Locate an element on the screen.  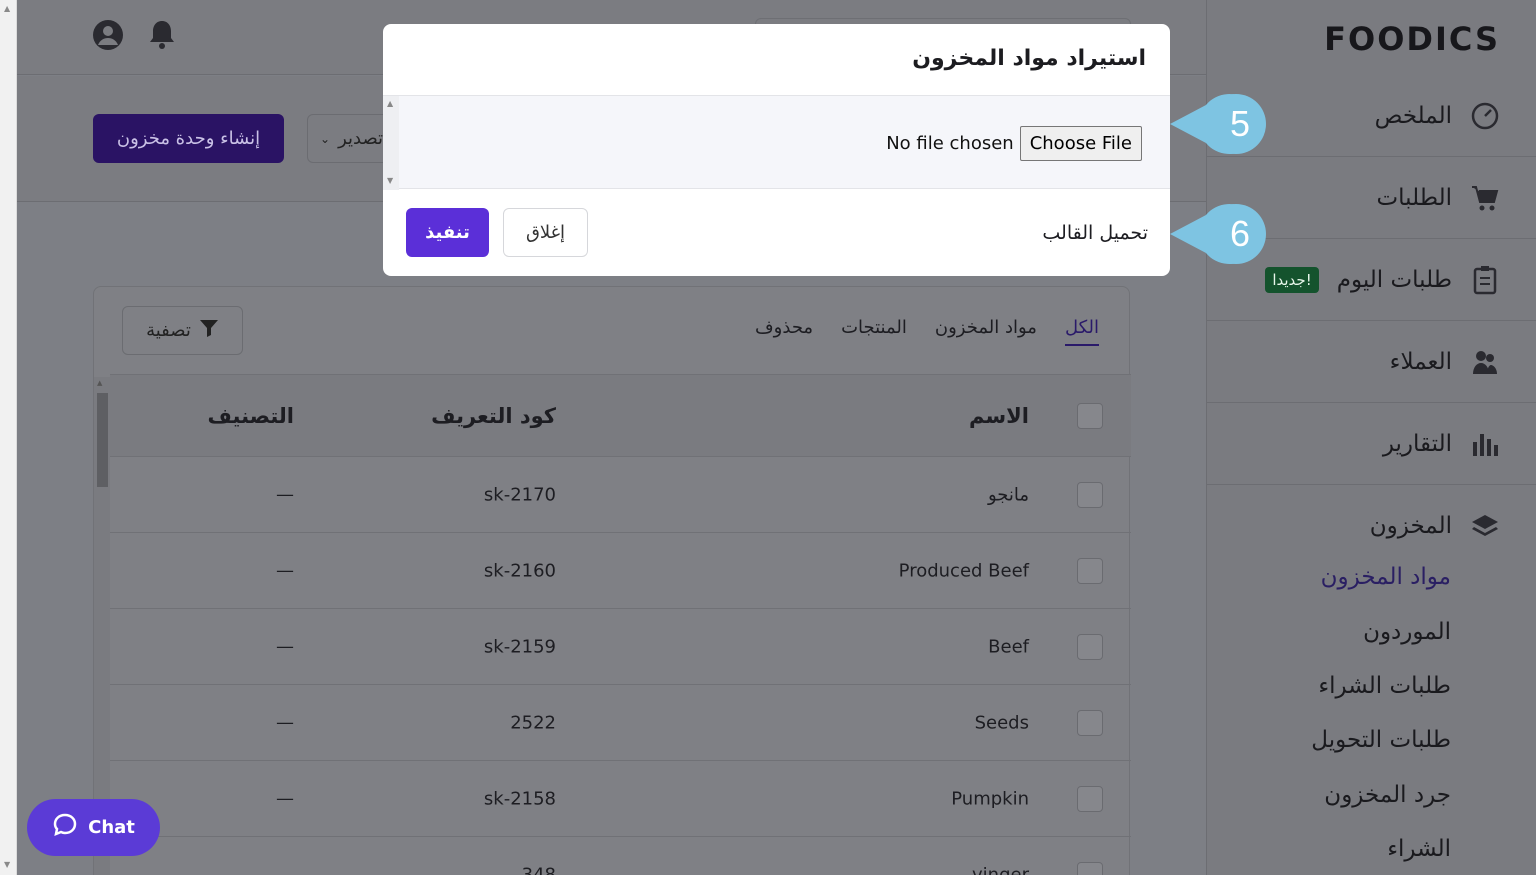
no-file-chosen-text: No file chosen is located at coordinates (950, 143).